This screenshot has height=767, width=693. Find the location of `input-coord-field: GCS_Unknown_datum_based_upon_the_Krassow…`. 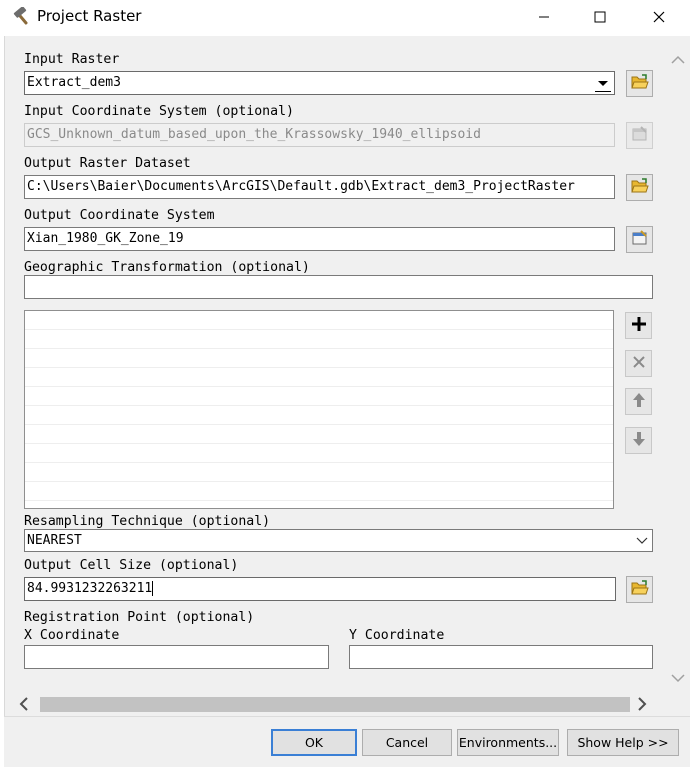

input-coord-field: GCS_Unknown_datum_based_upon_the_Krassow… is located at coordinates (319, 135).